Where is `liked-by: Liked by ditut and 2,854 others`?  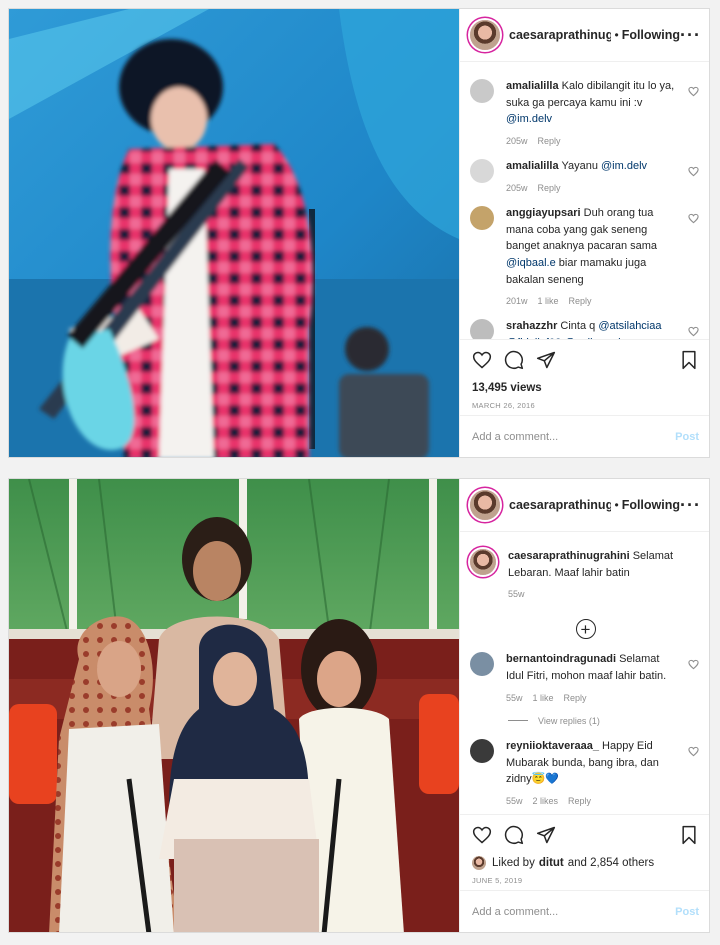 liked-by: Liked by ditut and 2,854 others is located at coordinates (584, 863).